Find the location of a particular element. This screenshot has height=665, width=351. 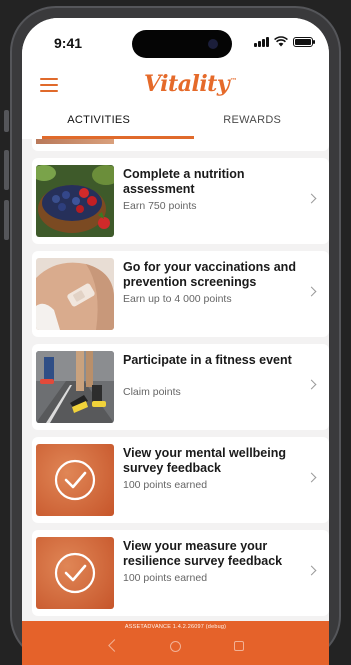

status-time: 9:41 is located at coordinates (68, 43).